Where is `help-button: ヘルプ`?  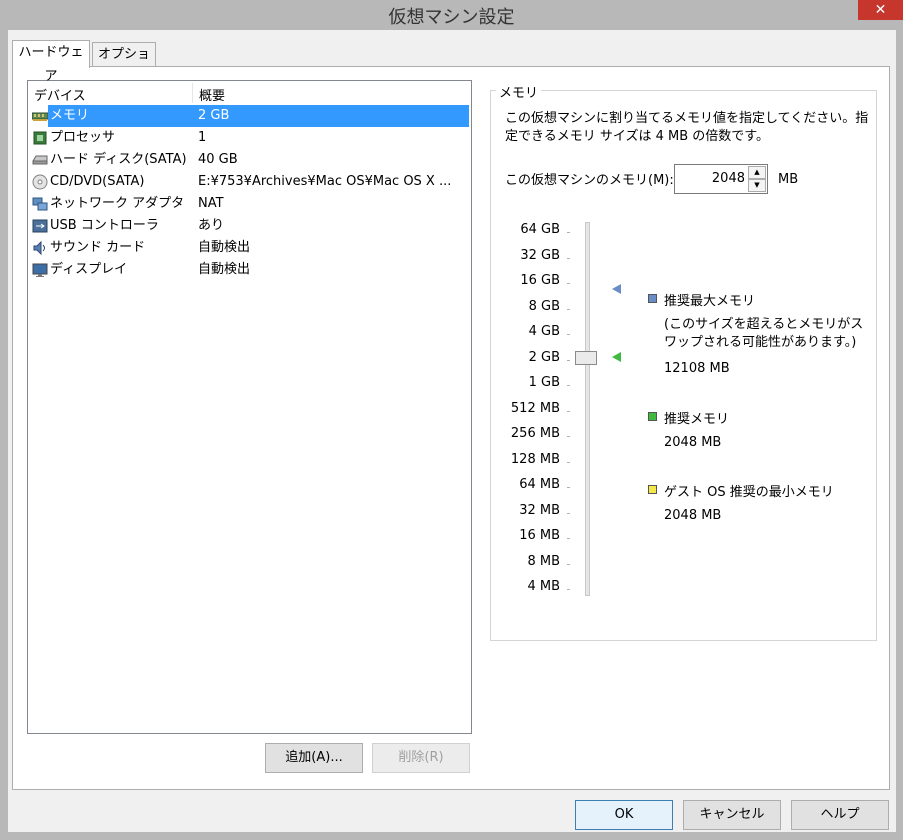 help-button: ヘルプ is located at coordinates (840, 815).